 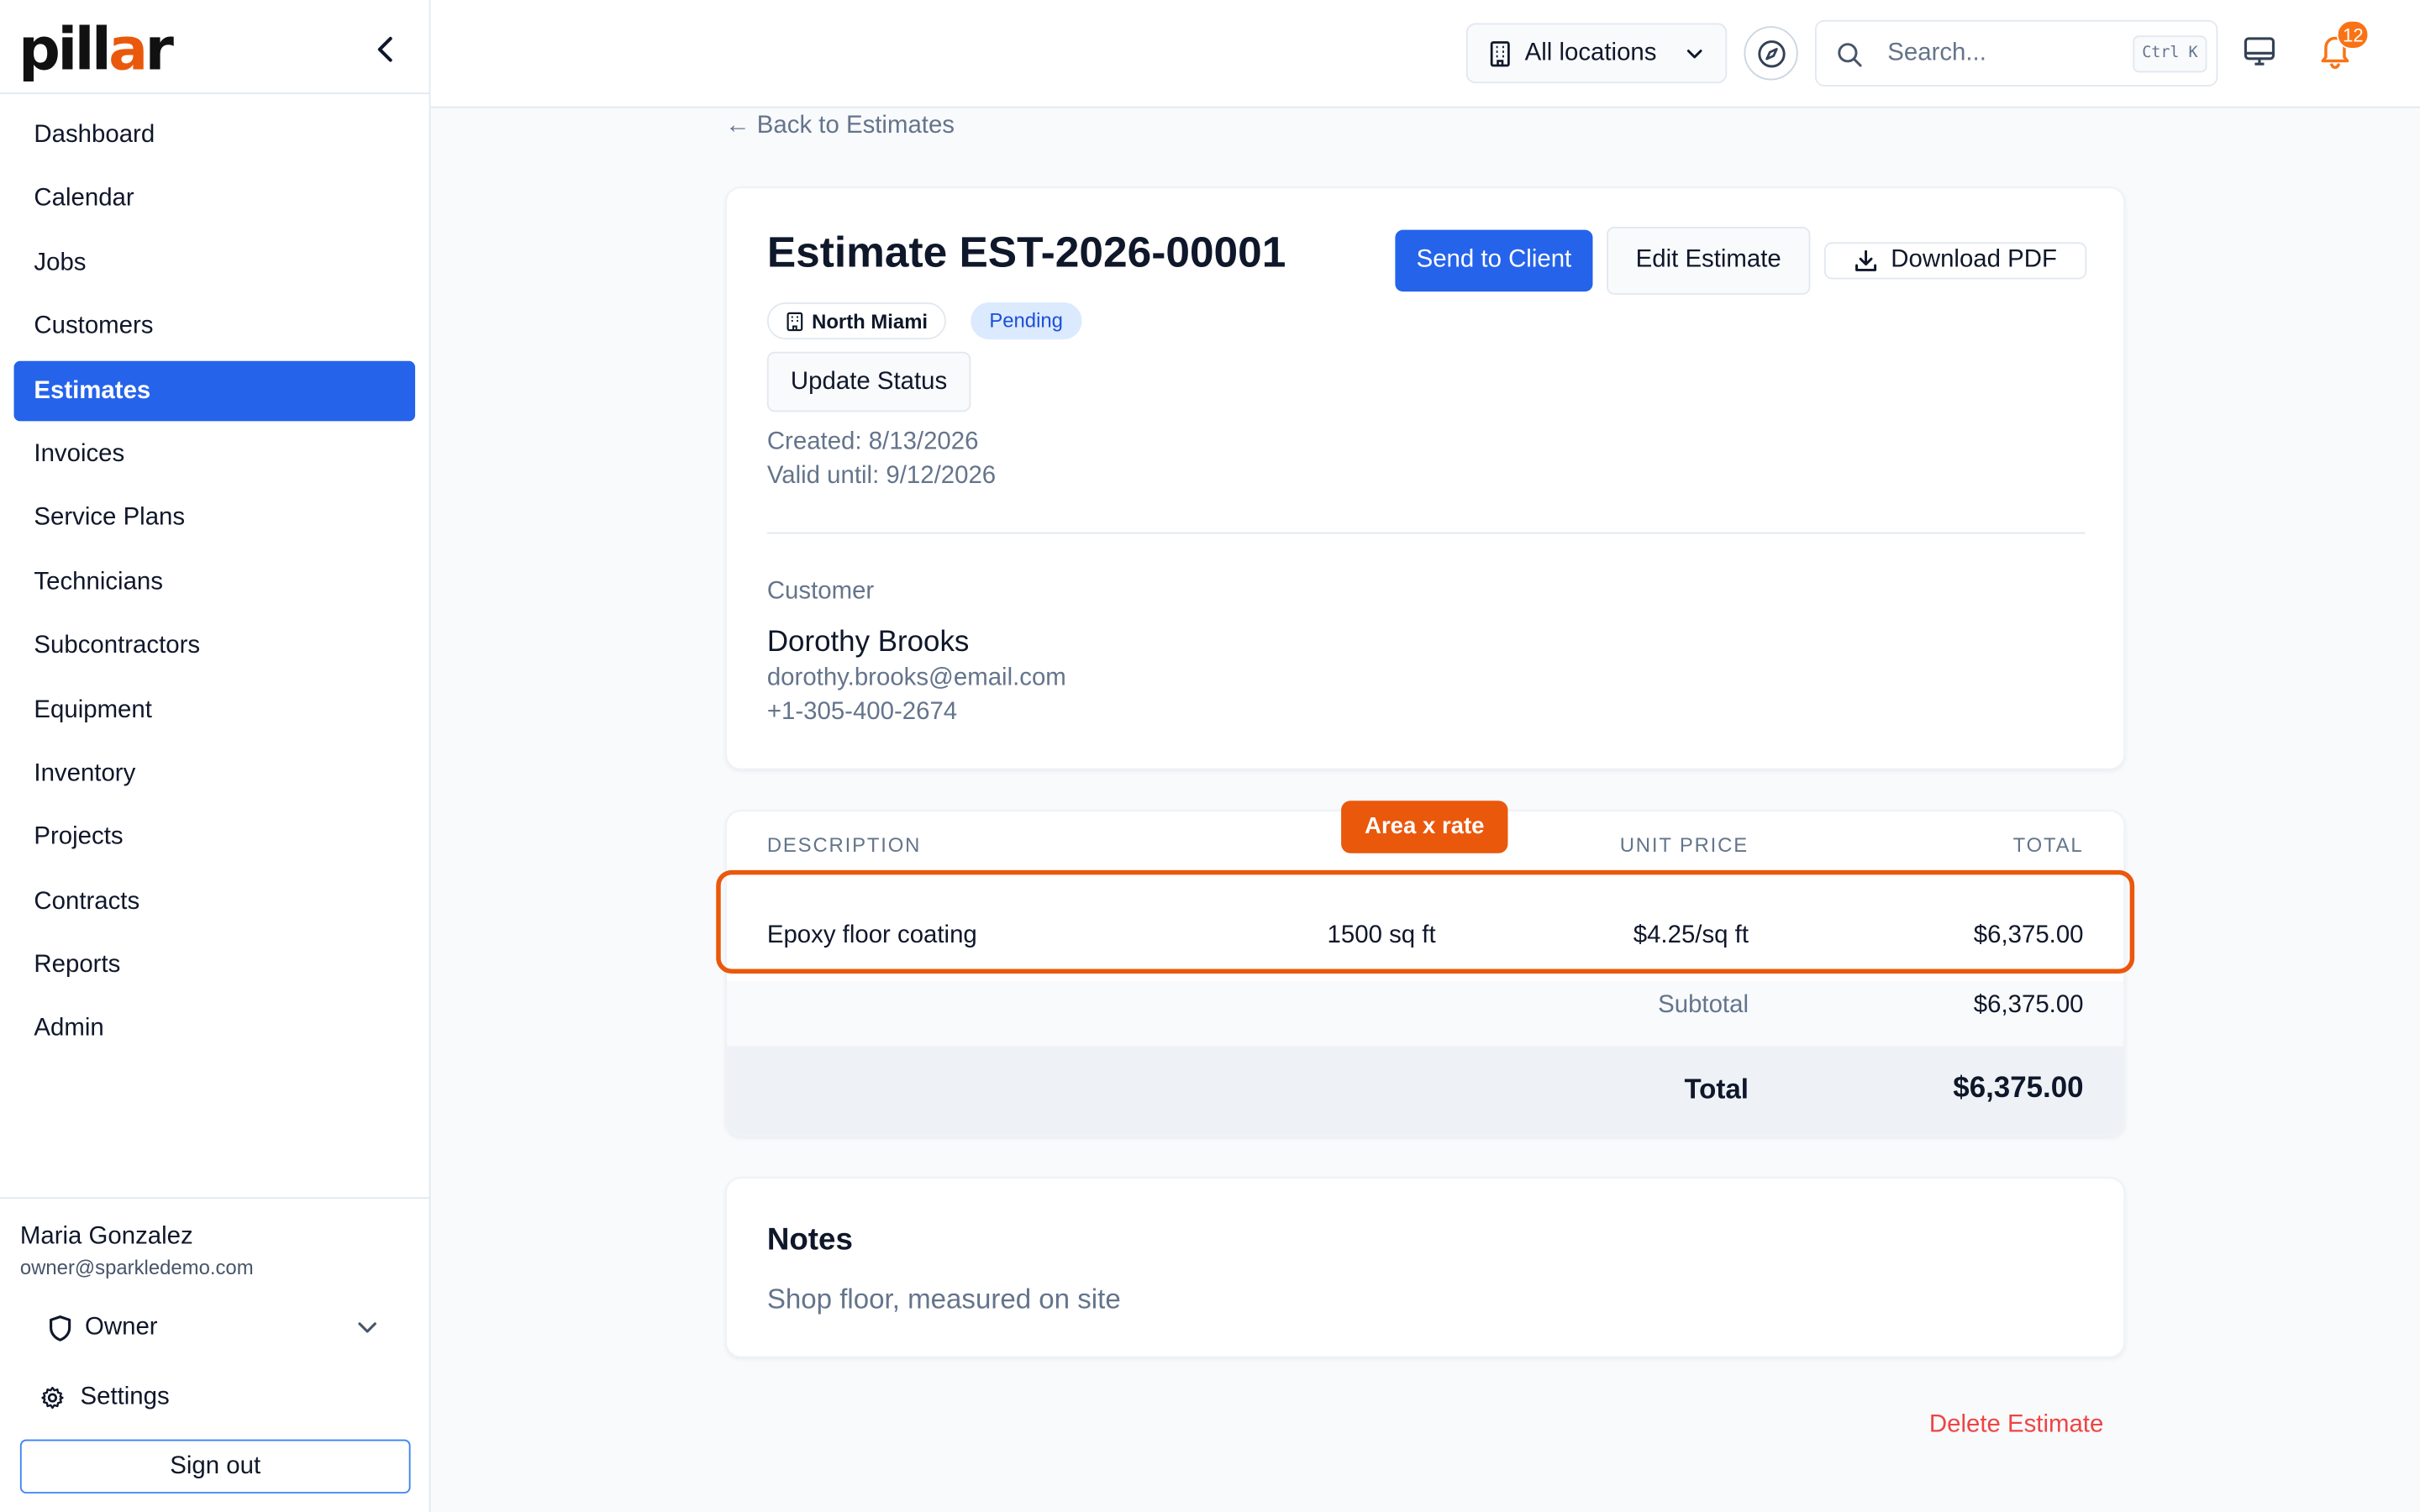 I want to click on settings-link: Settings, so click(x=105, y=1398).